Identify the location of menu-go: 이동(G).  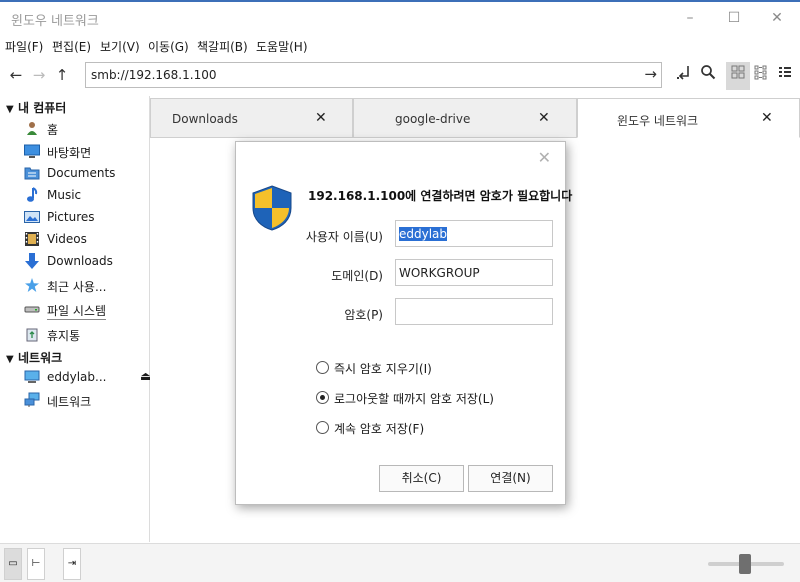
(168, 46).